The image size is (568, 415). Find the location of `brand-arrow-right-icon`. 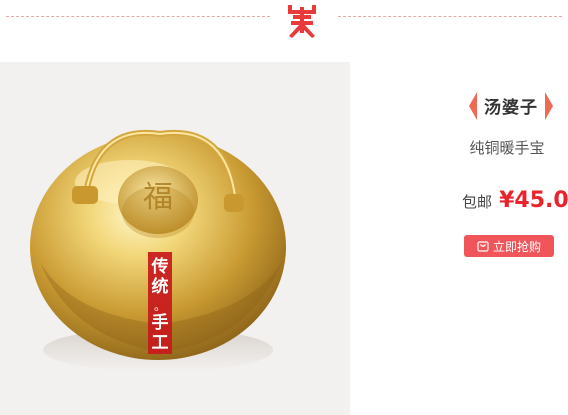

brand-arrow-right-icon is located at coordinates (549, 106).